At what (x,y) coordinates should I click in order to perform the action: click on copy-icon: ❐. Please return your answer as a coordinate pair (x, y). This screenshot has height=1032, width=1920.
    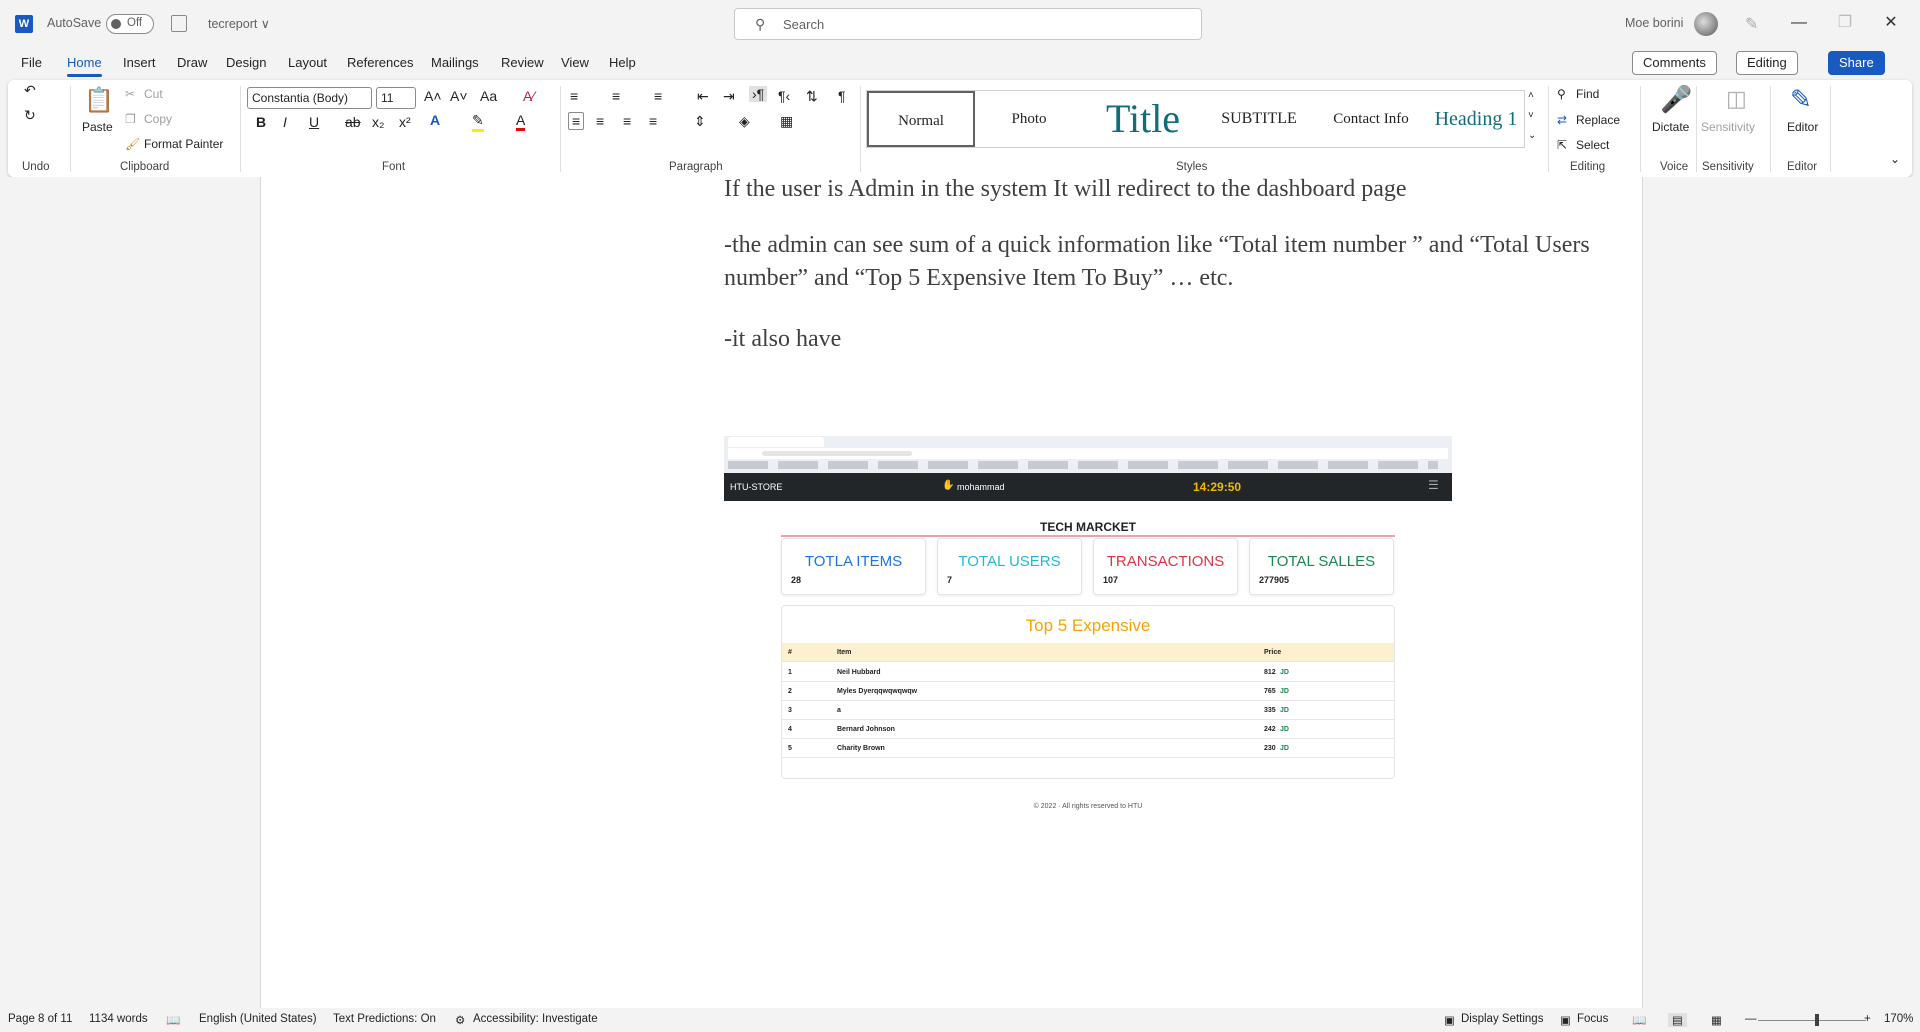
    Looking at the image, I should click on (130, 119).